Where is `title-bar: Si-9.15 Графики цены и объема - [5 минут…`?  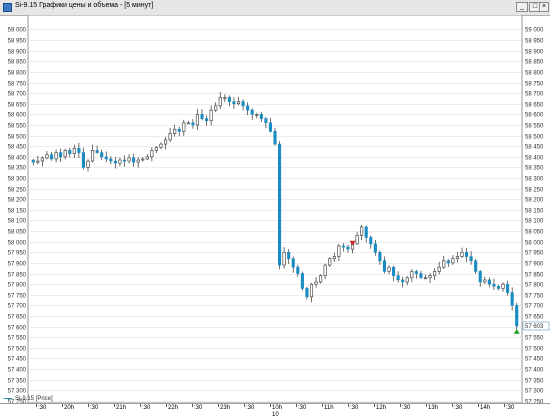 title-bar: Si-9.15 Графики цены и объема - [5 минут… is located at coordinates (275, 8).